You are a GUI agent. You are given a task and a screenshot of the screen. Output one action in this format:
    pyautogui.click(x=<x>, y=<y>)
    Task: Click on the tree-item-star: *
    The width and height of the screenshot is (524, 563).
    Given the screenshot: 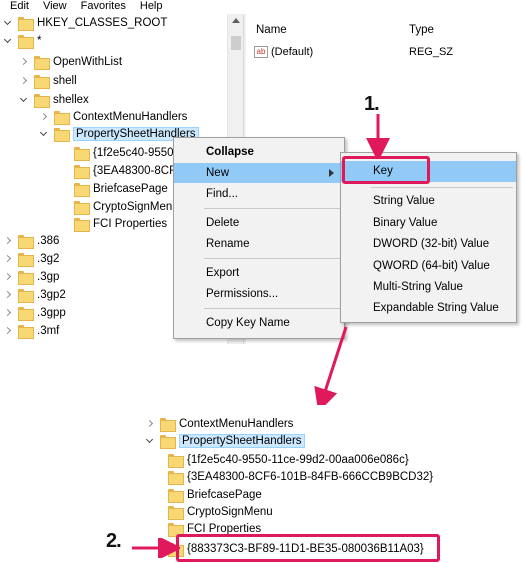 What is the action you would take?
    pyautogui.click(x=22, y=41)
    